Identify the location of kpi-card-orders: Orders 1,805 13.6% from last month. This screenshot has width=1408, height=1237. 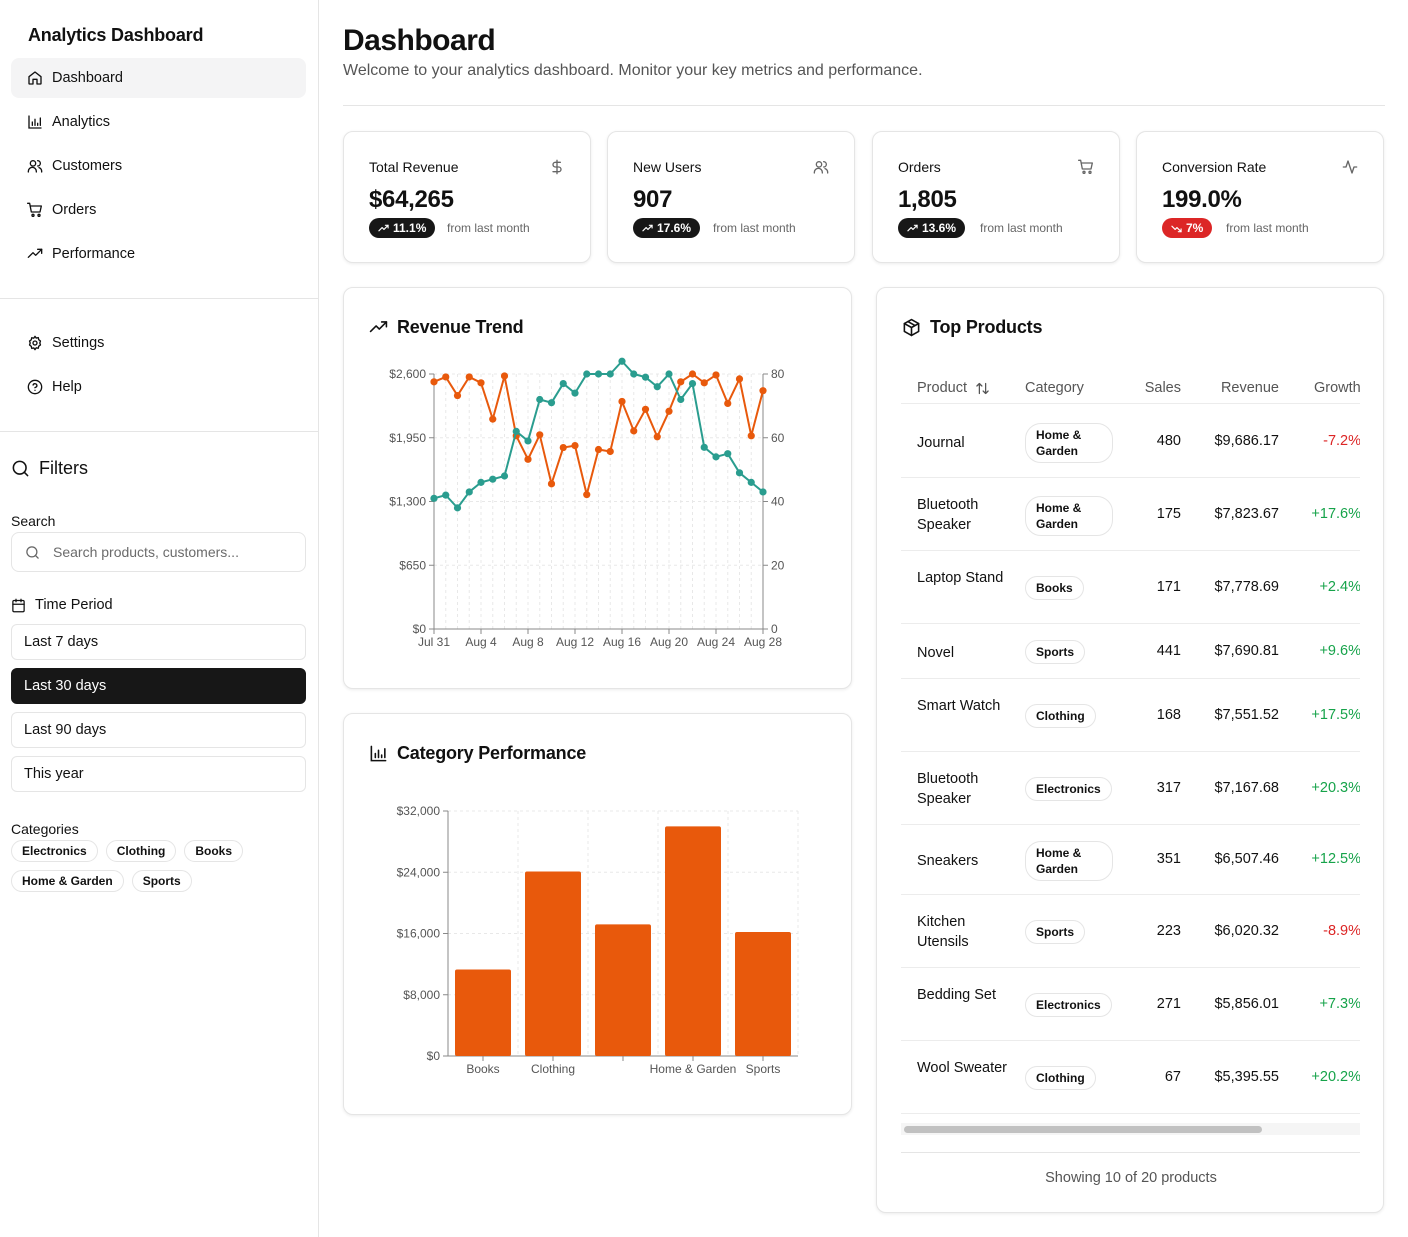
(996, 197).